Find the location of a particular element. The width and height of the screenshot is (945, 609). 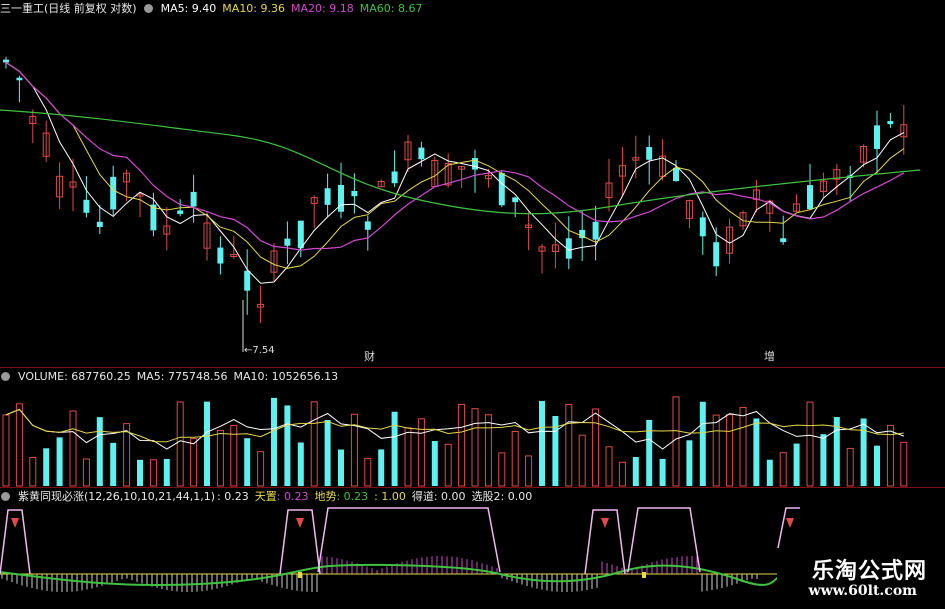

watermark-url: www.60lt.com is located at coordinates (862, 591).